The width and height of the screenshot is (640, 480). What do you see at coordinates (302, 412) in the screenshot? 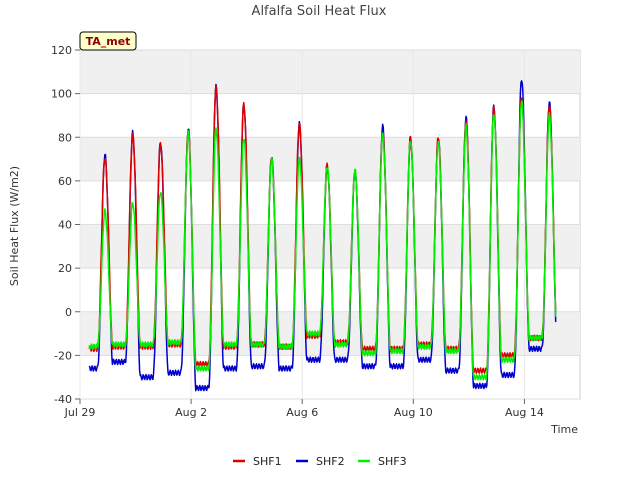
I see `x-tick-label: Aug 6` at bounding box center [302, 412].